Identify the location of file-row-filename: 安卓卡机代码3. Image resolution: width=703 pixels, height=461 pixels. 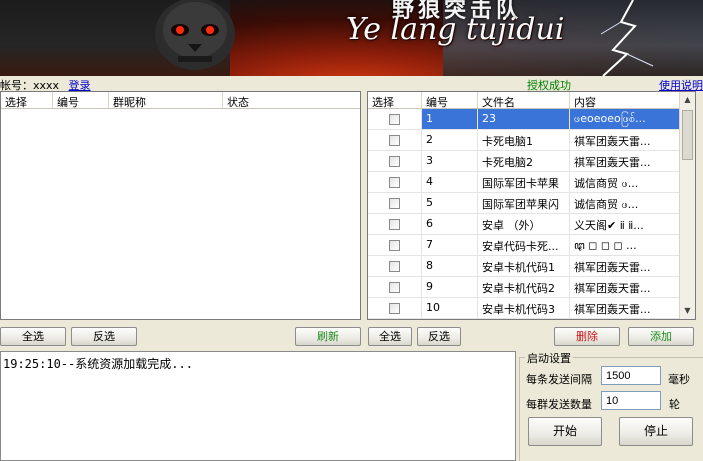
(524, 308).